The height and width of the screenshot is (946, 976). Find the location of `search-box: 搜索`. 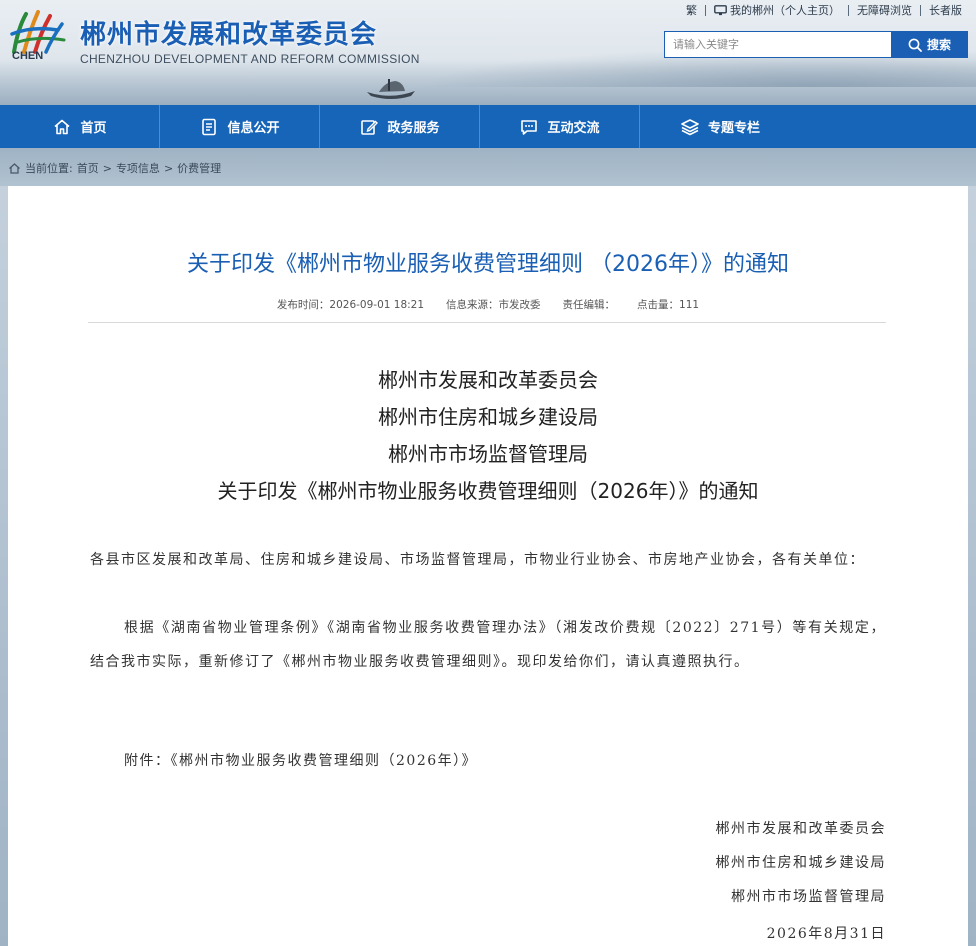

search-box: 搜索 is located at coordinates (816, 44).